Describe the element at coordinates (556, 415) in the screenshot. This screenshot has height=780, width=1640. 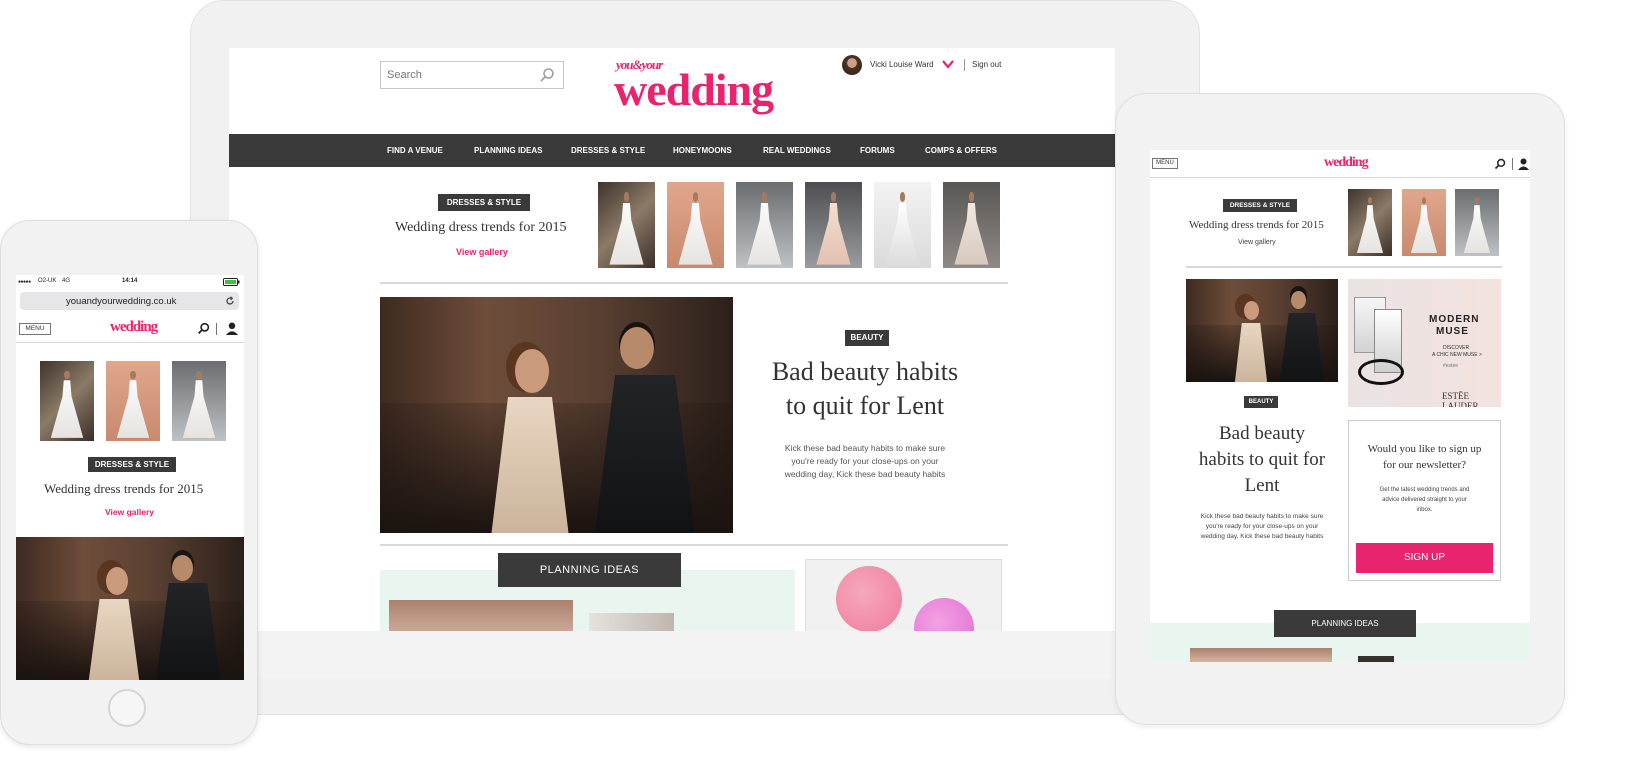
I see `feature-photo` at that location.